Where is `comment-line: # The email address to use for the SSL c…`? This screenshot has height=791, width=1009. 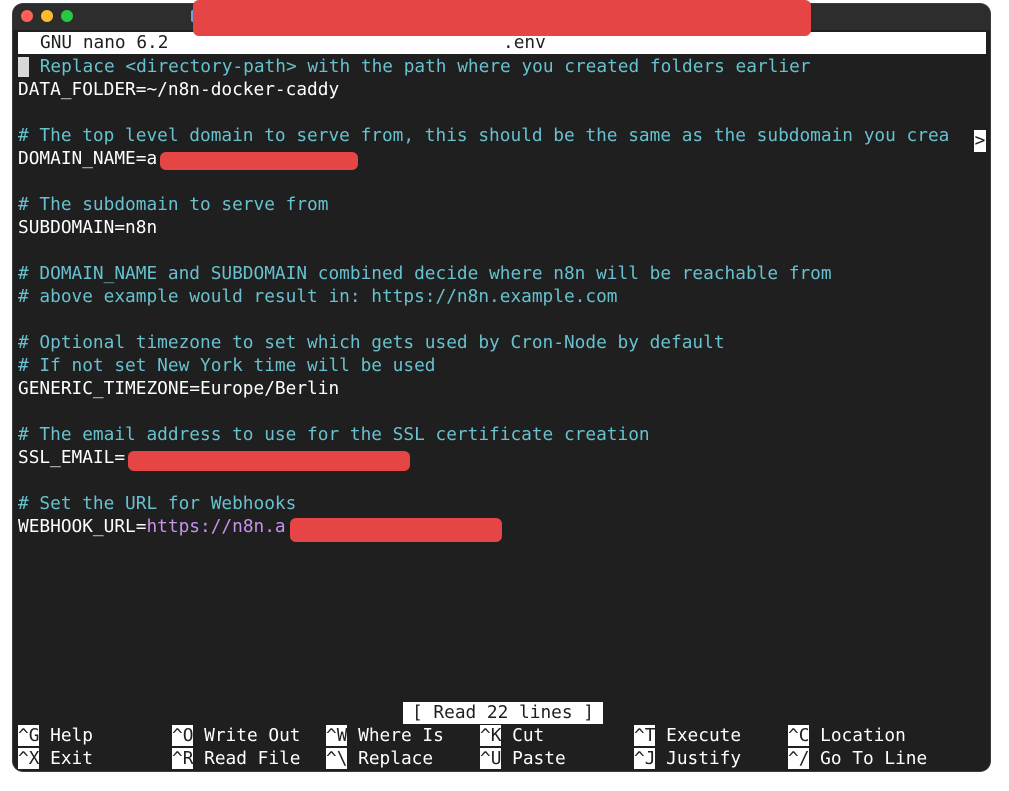
comment-line: # The email address to use for the SSL c… is located at coordinates (334, 435).